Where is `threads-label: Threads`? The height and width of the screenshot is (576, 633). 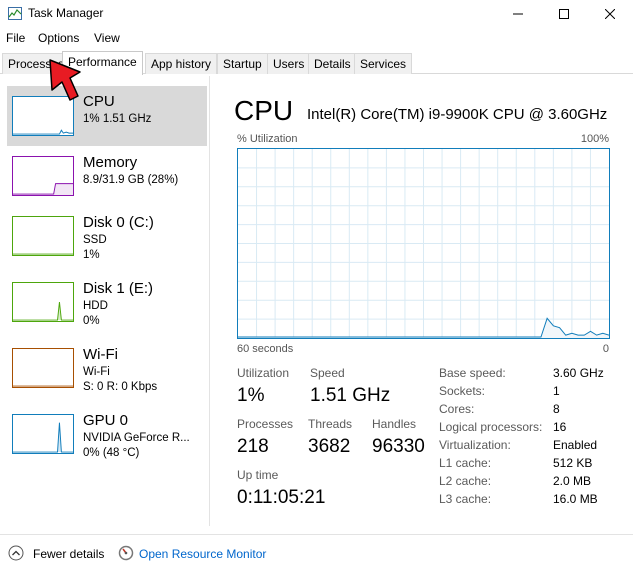 threads-label: Threads is located at coordinates (330, 424).